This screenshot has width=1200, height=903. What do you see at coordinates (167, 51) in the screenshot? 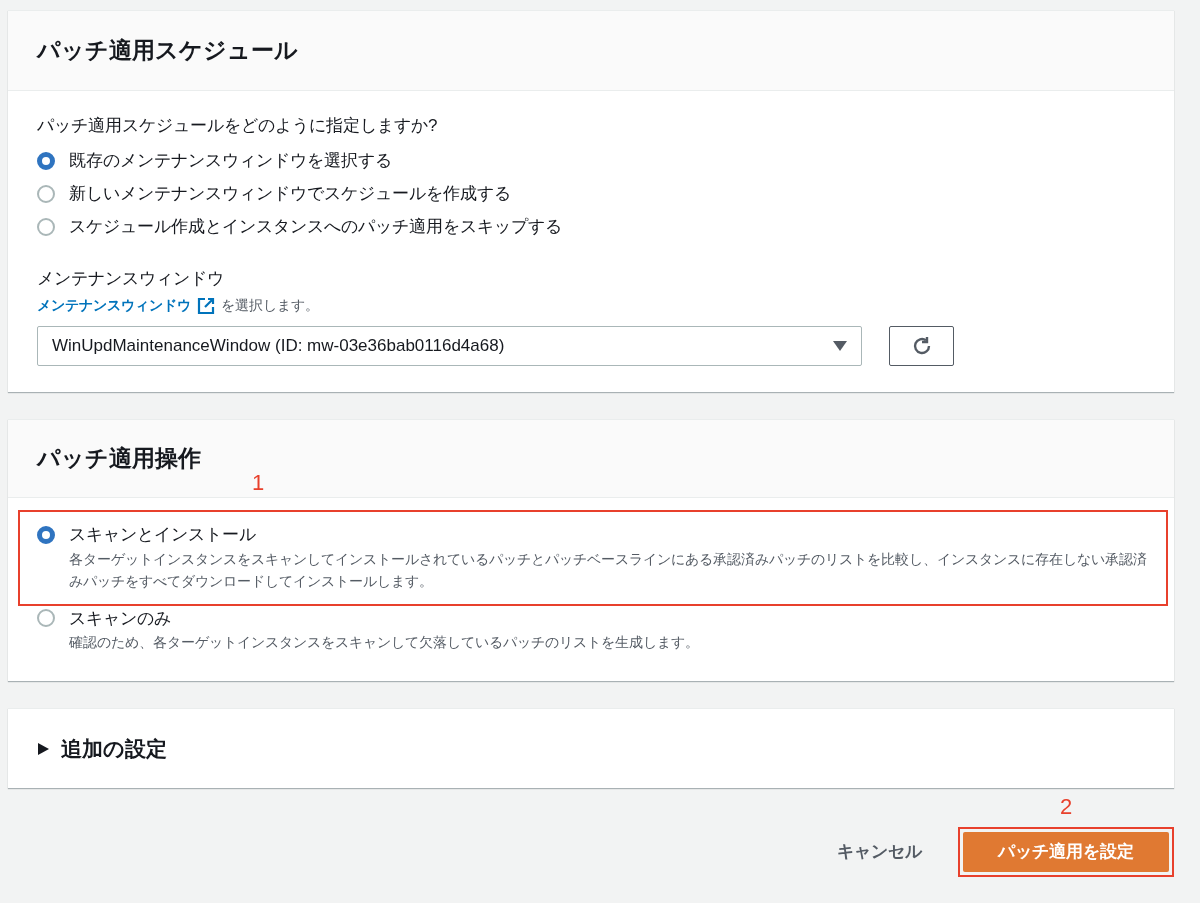
I see `section-title: パッチ適用スケジュール` at bounding box center [167, 51].